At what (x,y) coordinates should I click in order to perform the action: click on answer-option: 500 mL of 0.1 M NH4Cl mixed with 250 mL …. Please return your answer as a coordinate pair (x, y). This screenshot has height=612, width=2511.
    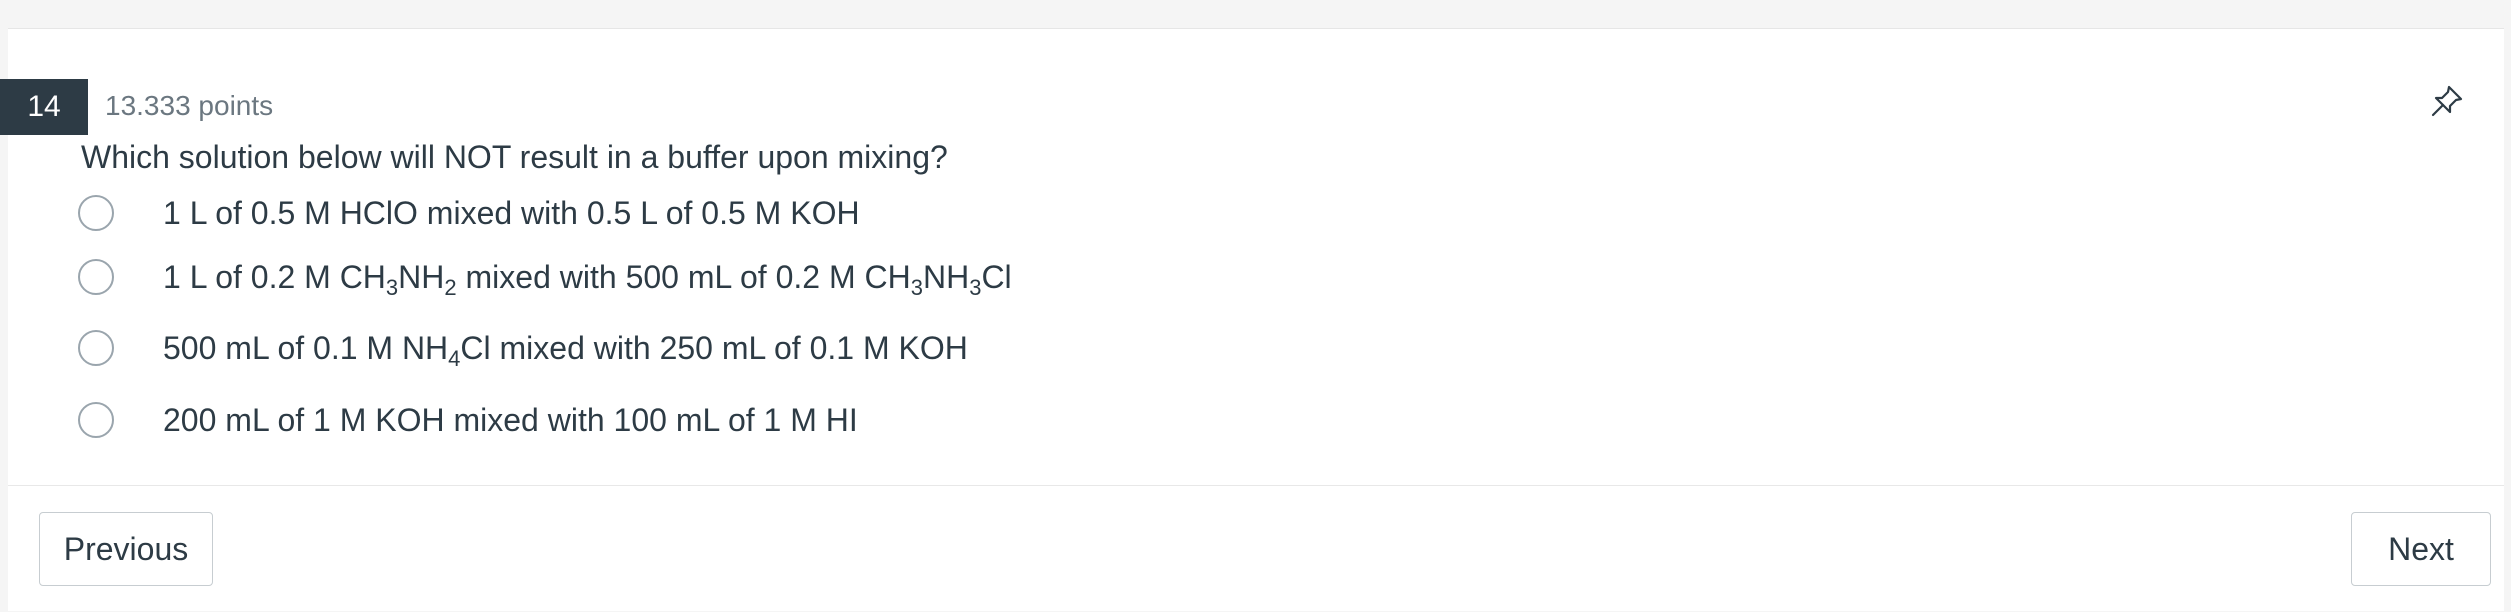
    Looking at the image, I should click on (523, 348).